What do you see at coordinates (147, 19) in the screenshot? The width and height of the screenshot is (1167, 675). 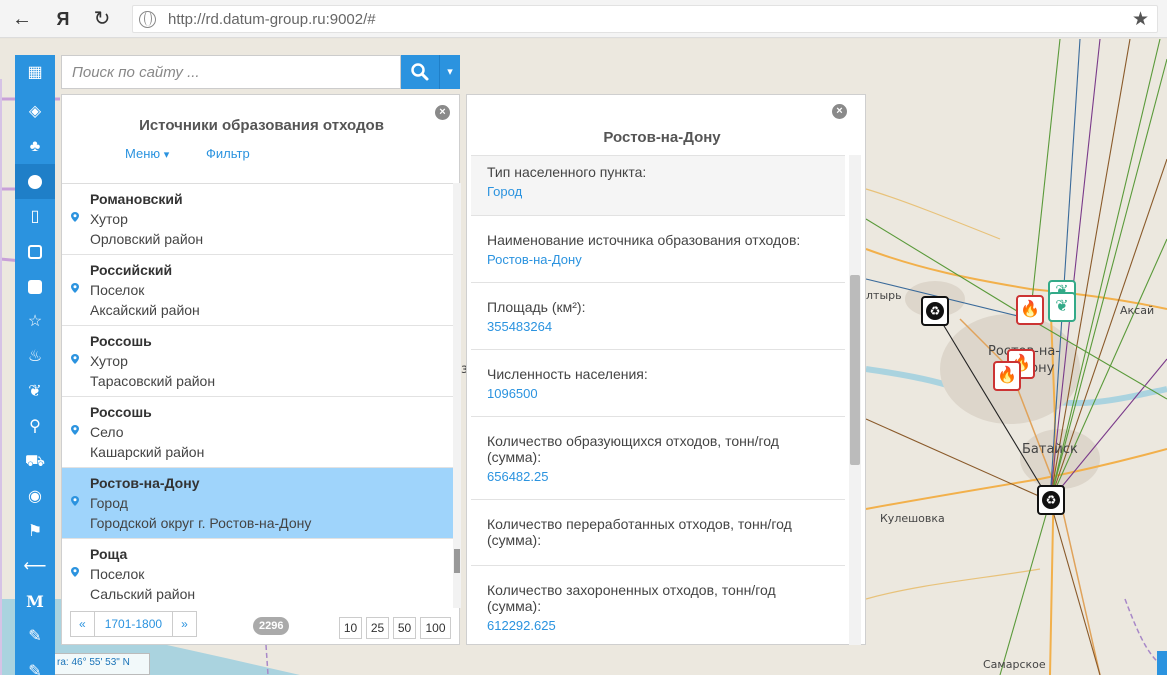 I see `globe-icon` at bounding box center [147, 19].